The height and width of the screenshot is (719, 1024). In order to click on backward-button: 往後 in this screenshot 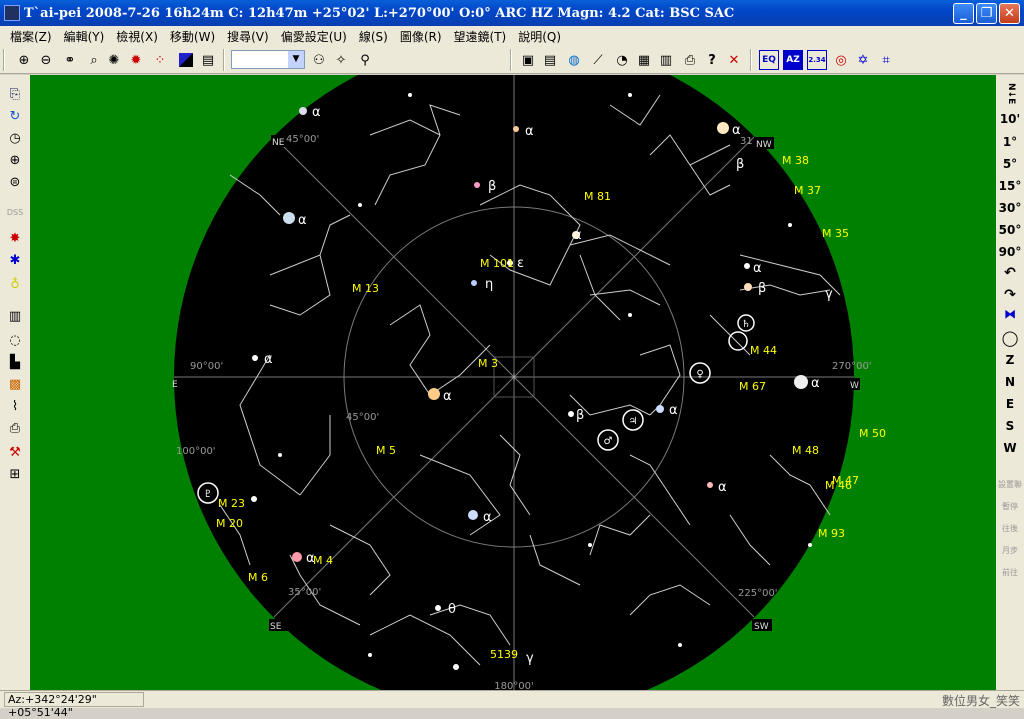, I will do `click(1010, 528)`.